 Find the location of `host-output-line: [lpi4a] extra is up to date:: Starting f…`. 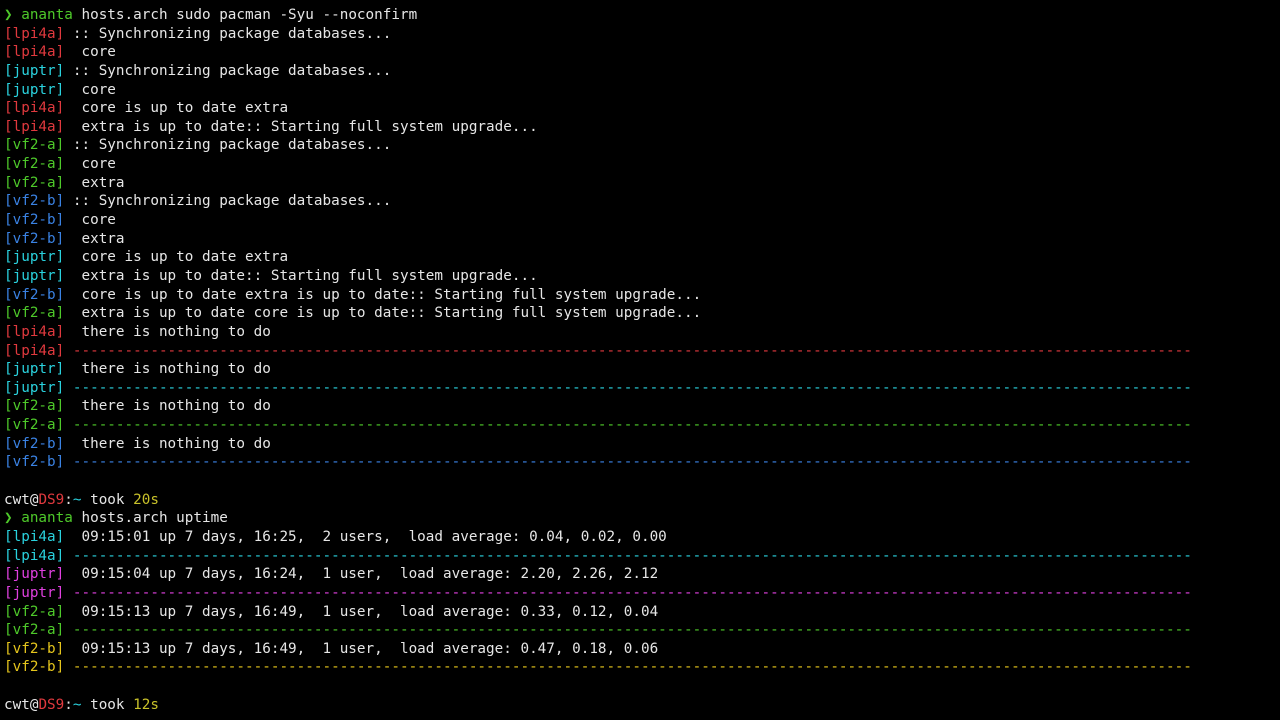

host-output-line: [lpi4a] extra is up to date:: Starting f… is located at coordinates (642, 127).